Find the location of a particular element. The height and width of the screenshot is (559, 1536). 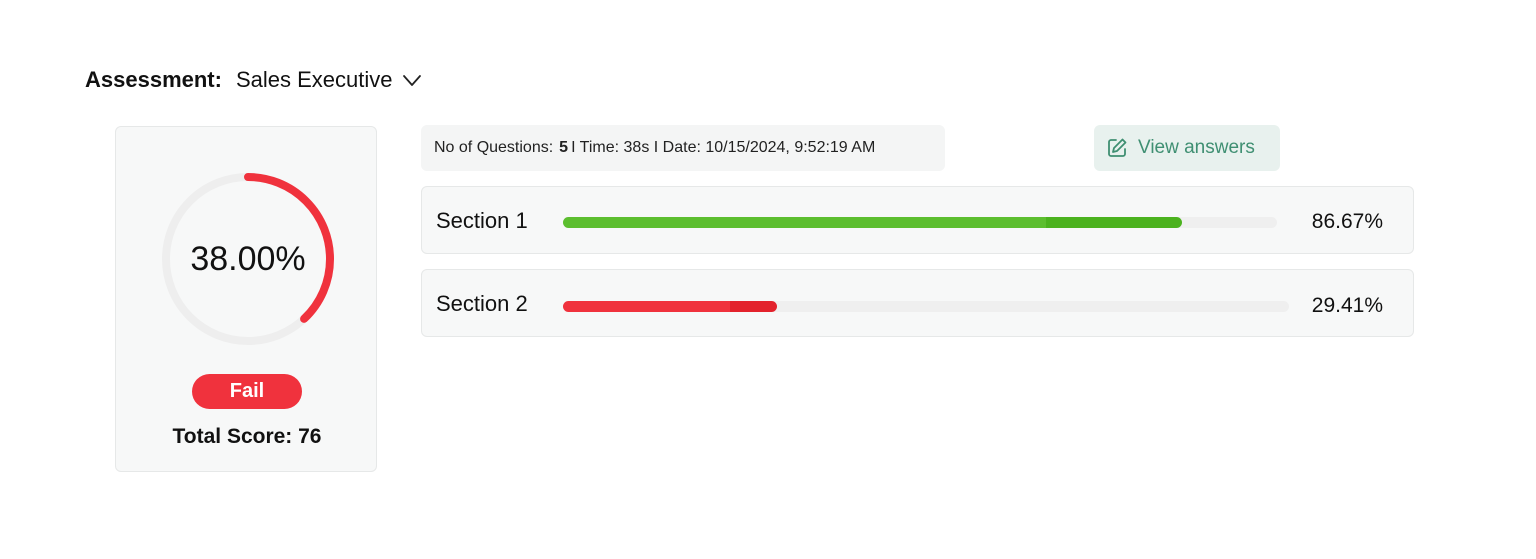

view-answers-label: View answers is located at coordinates (1196, 147).